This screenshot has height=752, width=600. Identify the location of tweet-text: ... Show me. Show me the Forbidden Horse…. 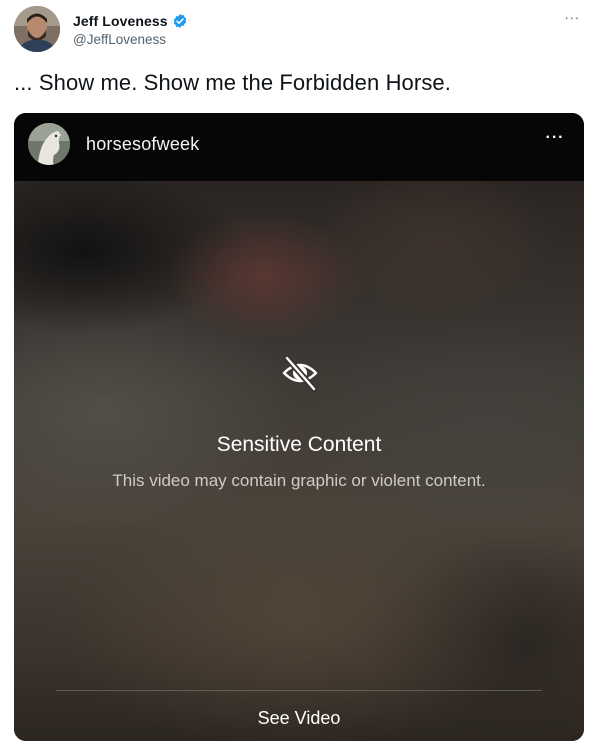
(232, 82).